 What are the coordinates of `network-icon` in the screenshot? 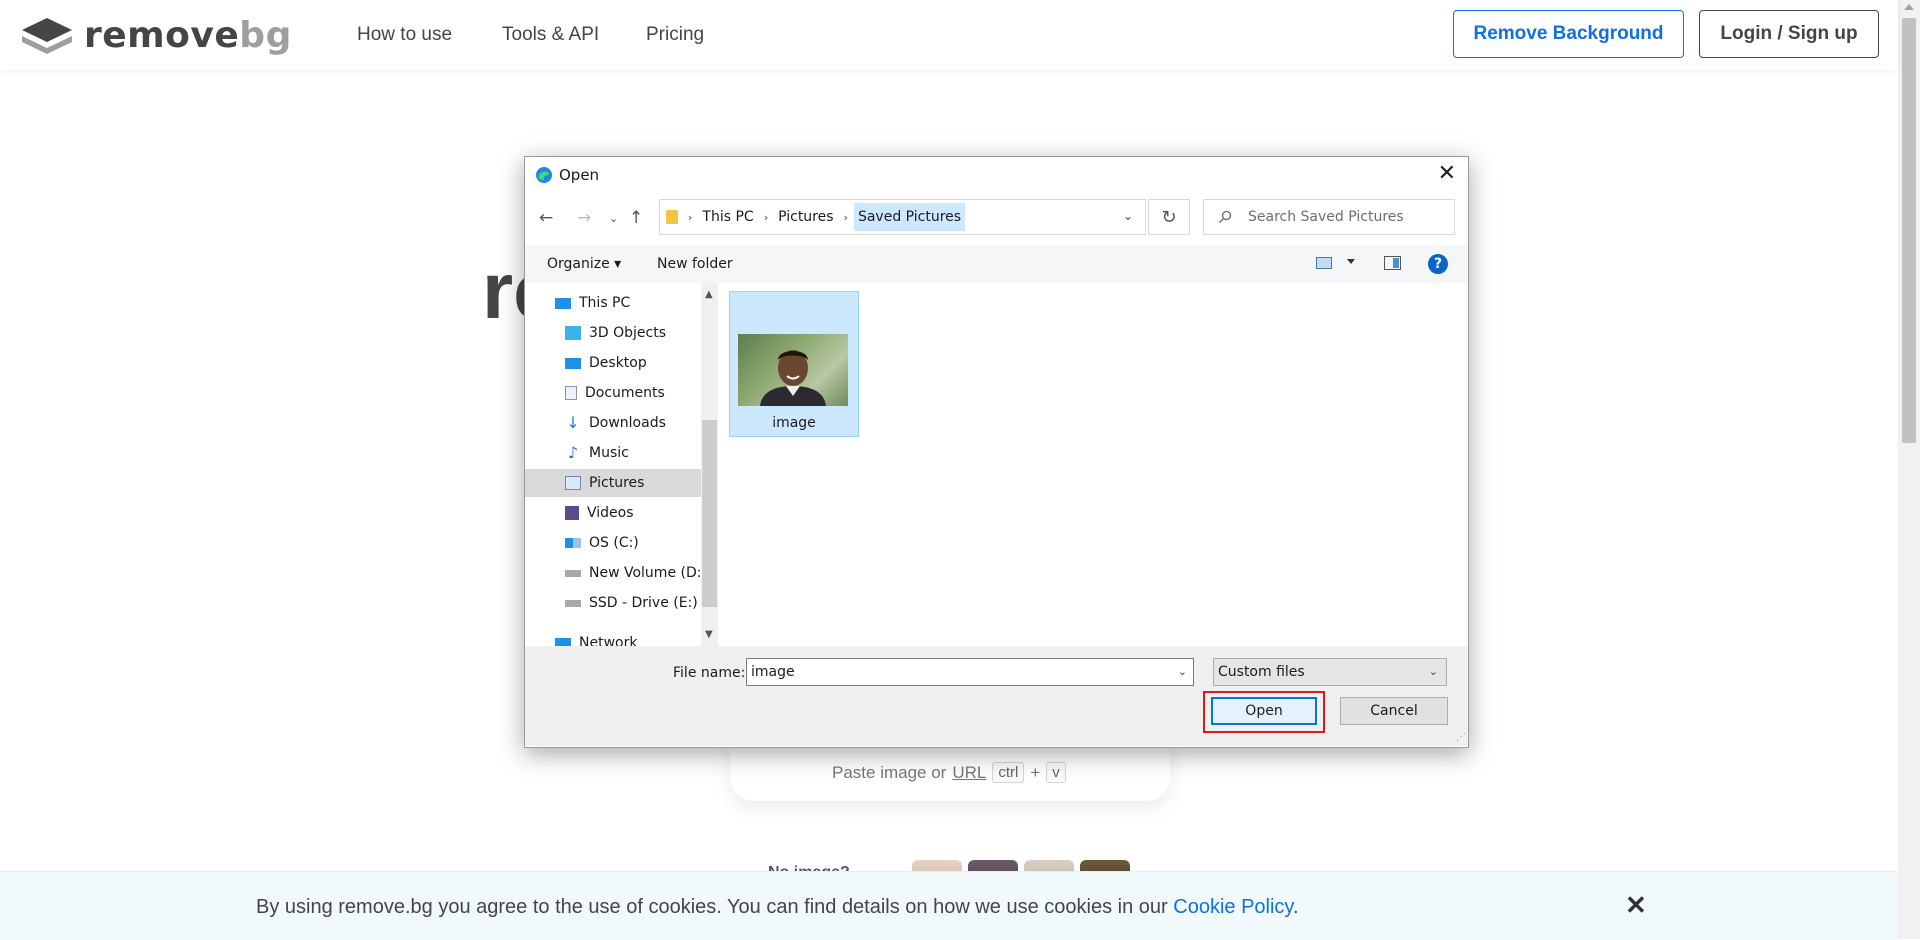 It's located at (563, 641).